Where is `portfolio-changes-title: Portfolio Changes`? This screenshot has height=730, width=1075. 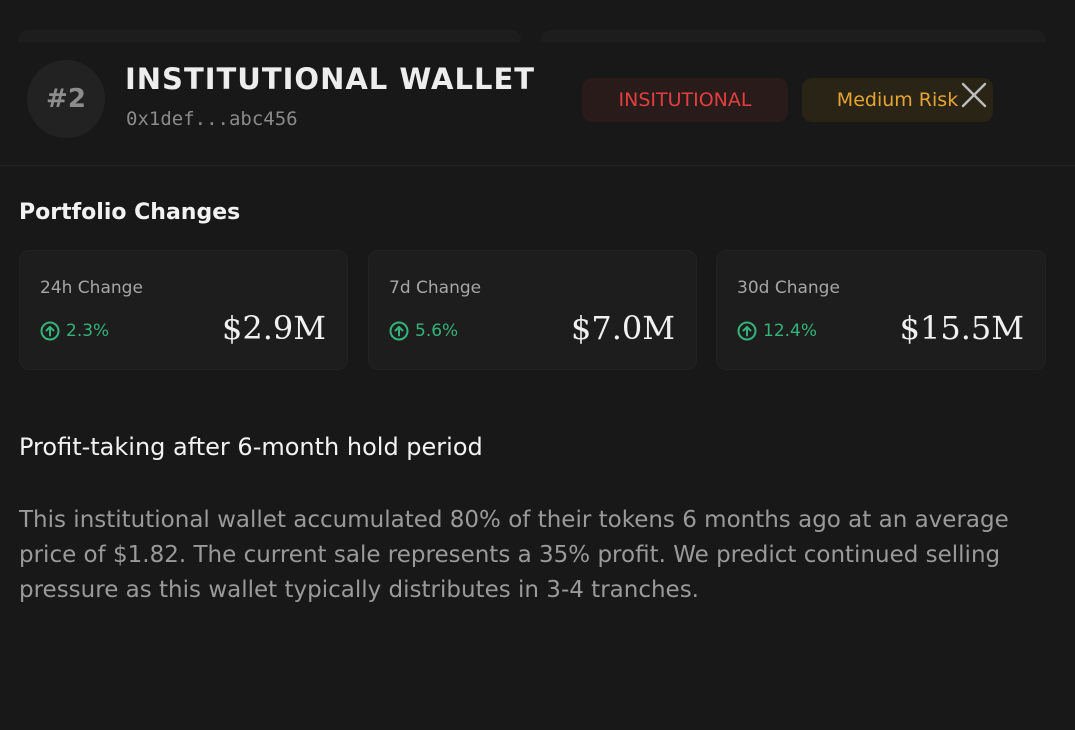 portfolio-changes-title: Portfolio Changes is located at coordinates (130, 212).